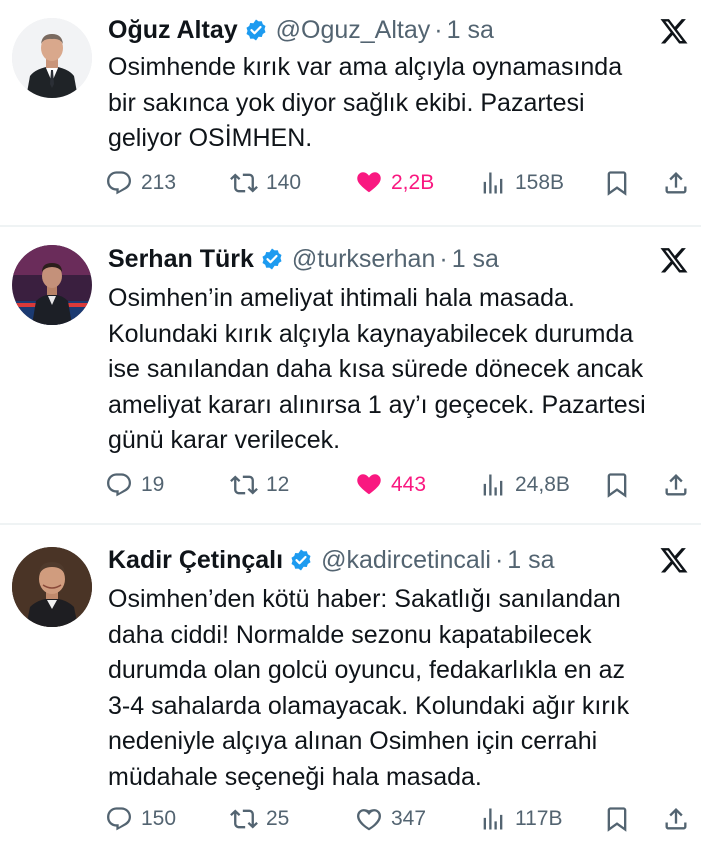 The image size is (701, 861). Describe the element at coordinates (539, 818) in the screenshot. I see `views-count: 117B` at that location.